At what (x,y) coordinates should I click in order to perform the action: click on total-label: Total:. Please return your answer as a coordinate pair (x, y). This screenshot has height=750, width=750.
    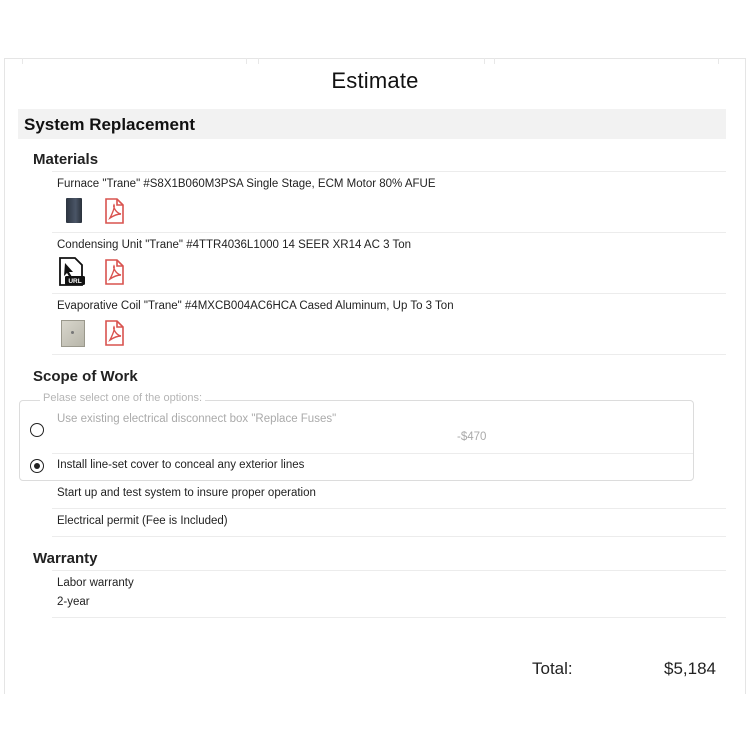
    Looking at the image, I should click on (552, 668).